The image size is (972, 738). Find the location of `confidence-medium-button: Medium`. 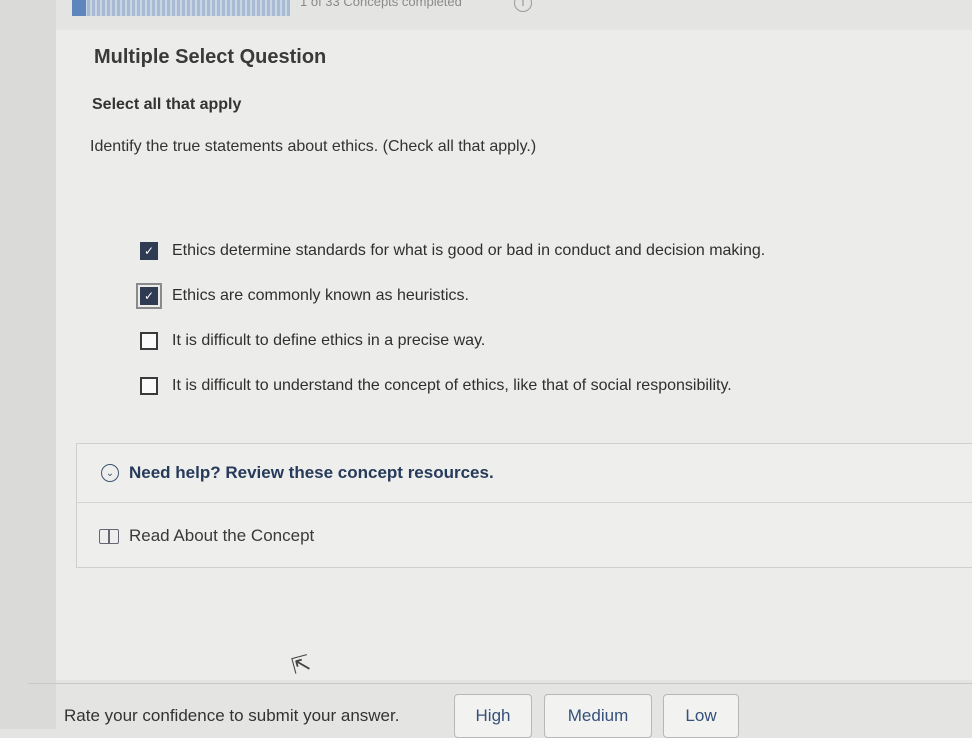

confidence-medium-button: Medium is located at coordinates (598, 716).